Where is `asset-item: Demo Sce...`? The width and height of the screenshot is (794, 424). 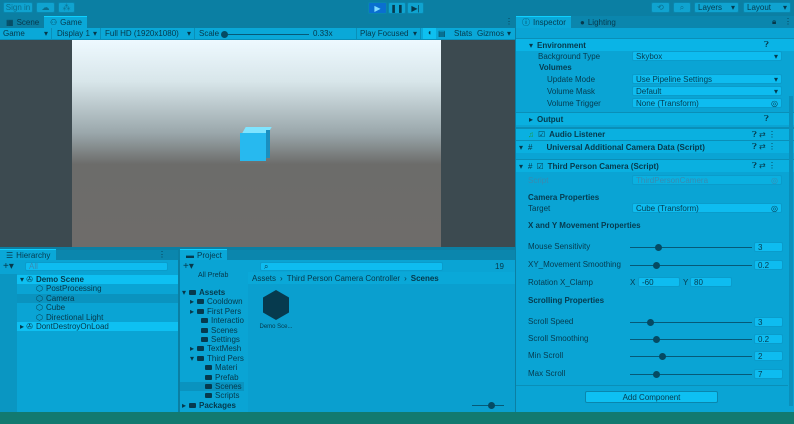
asset-item: Demo Sce... is located at coordinates (276, 310).